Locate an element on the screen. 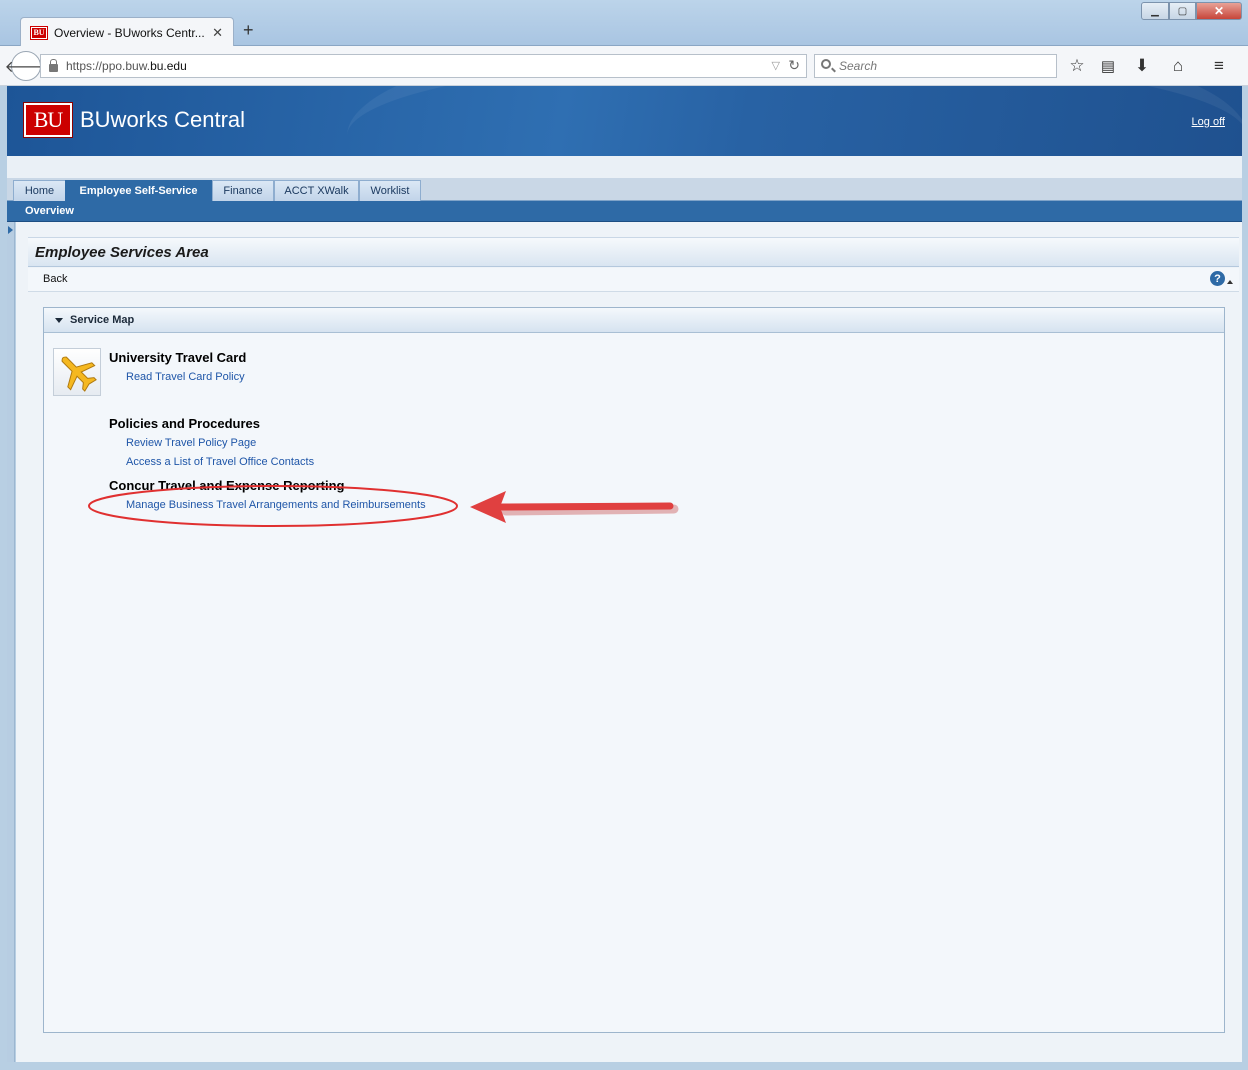  link-read-travel-card-policy: Read Travel Card Policy is located at coordinates (185, 377).